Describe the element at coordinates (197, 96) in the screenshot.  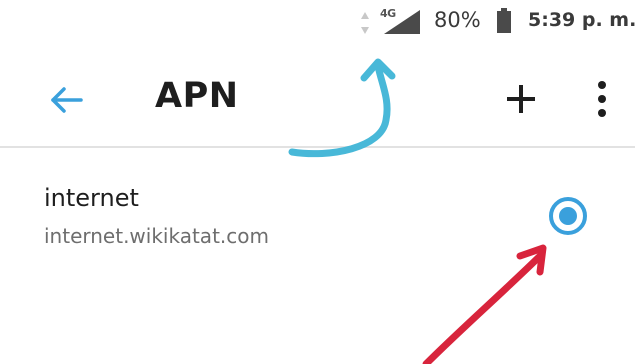
I see `page-title: APN` at that location.